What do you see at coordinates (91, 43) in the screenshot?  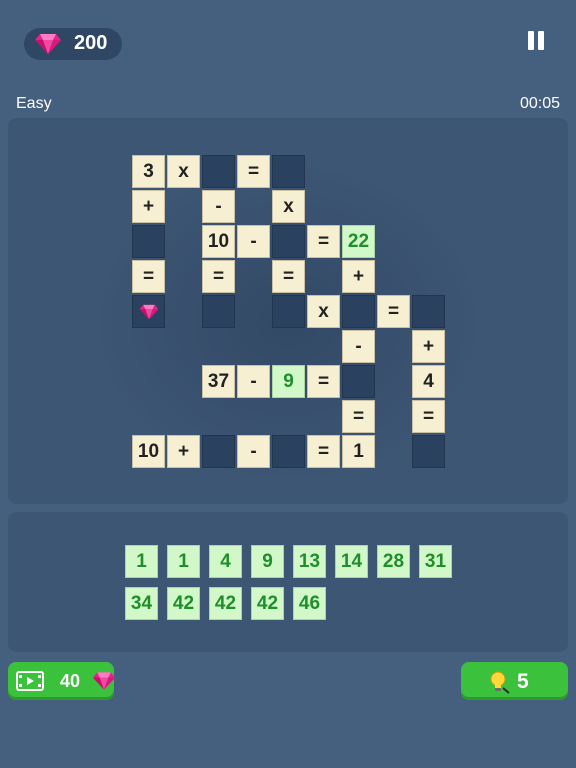 I see `gem-count: 200` at bounding box center [91, 43].